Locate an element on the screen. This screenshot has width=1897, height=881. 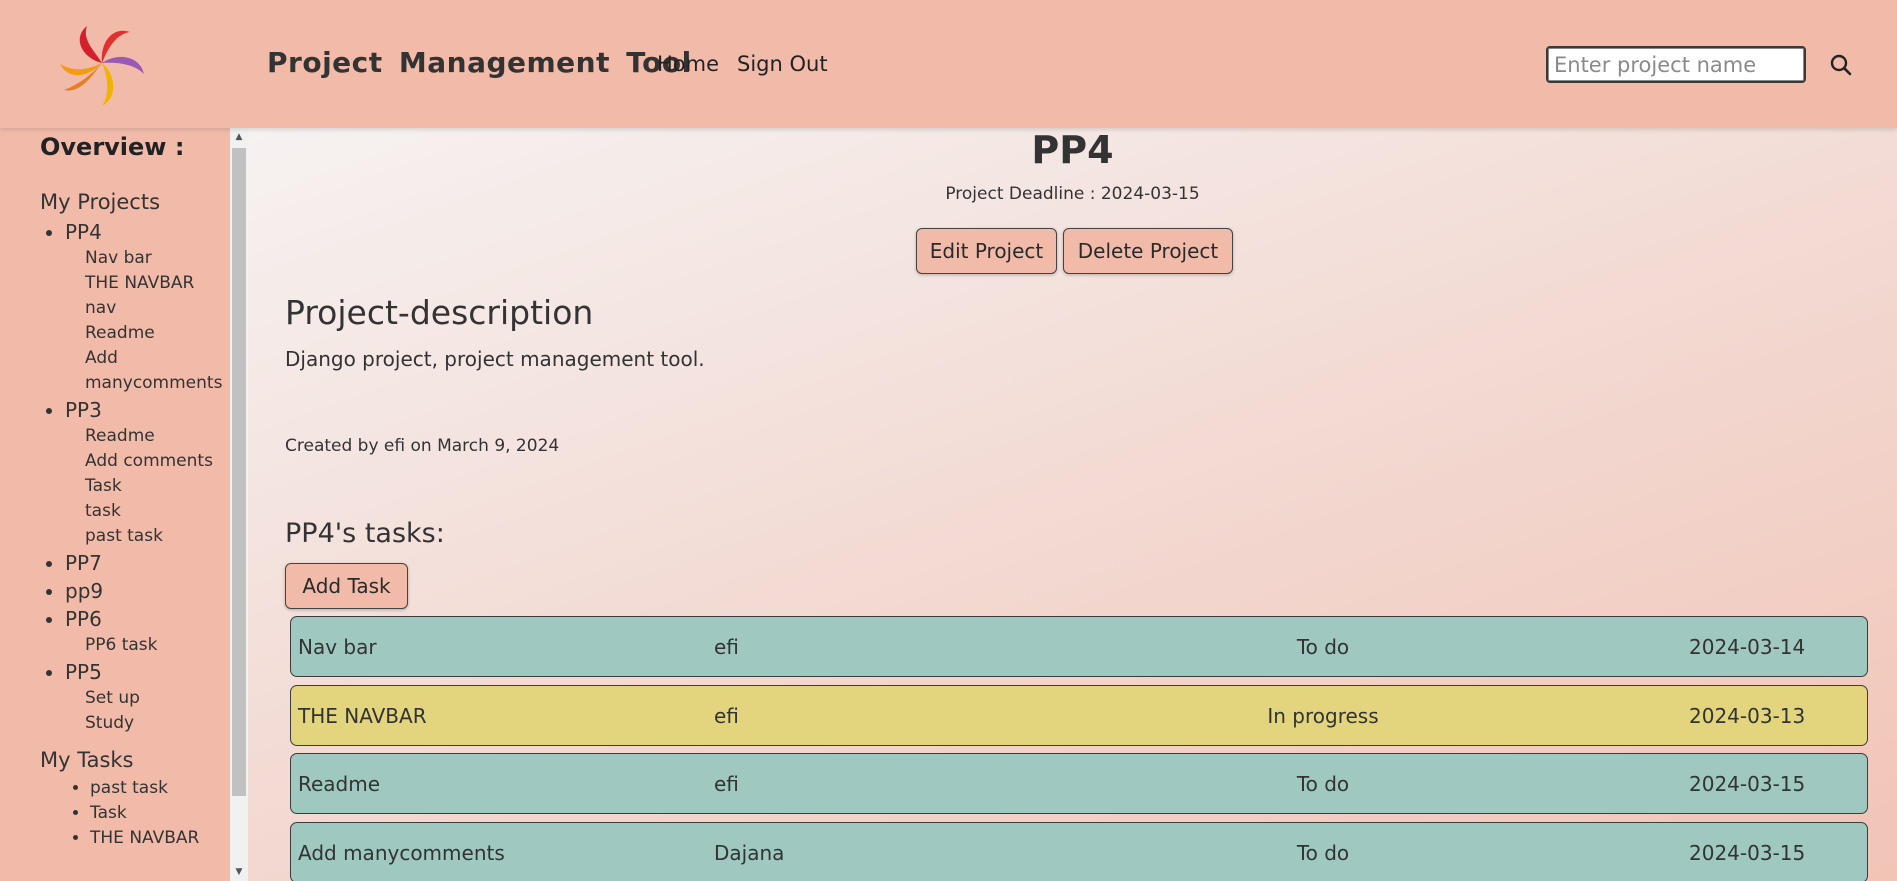
task-name: Add manycomments is located at coordinates (401, 853).